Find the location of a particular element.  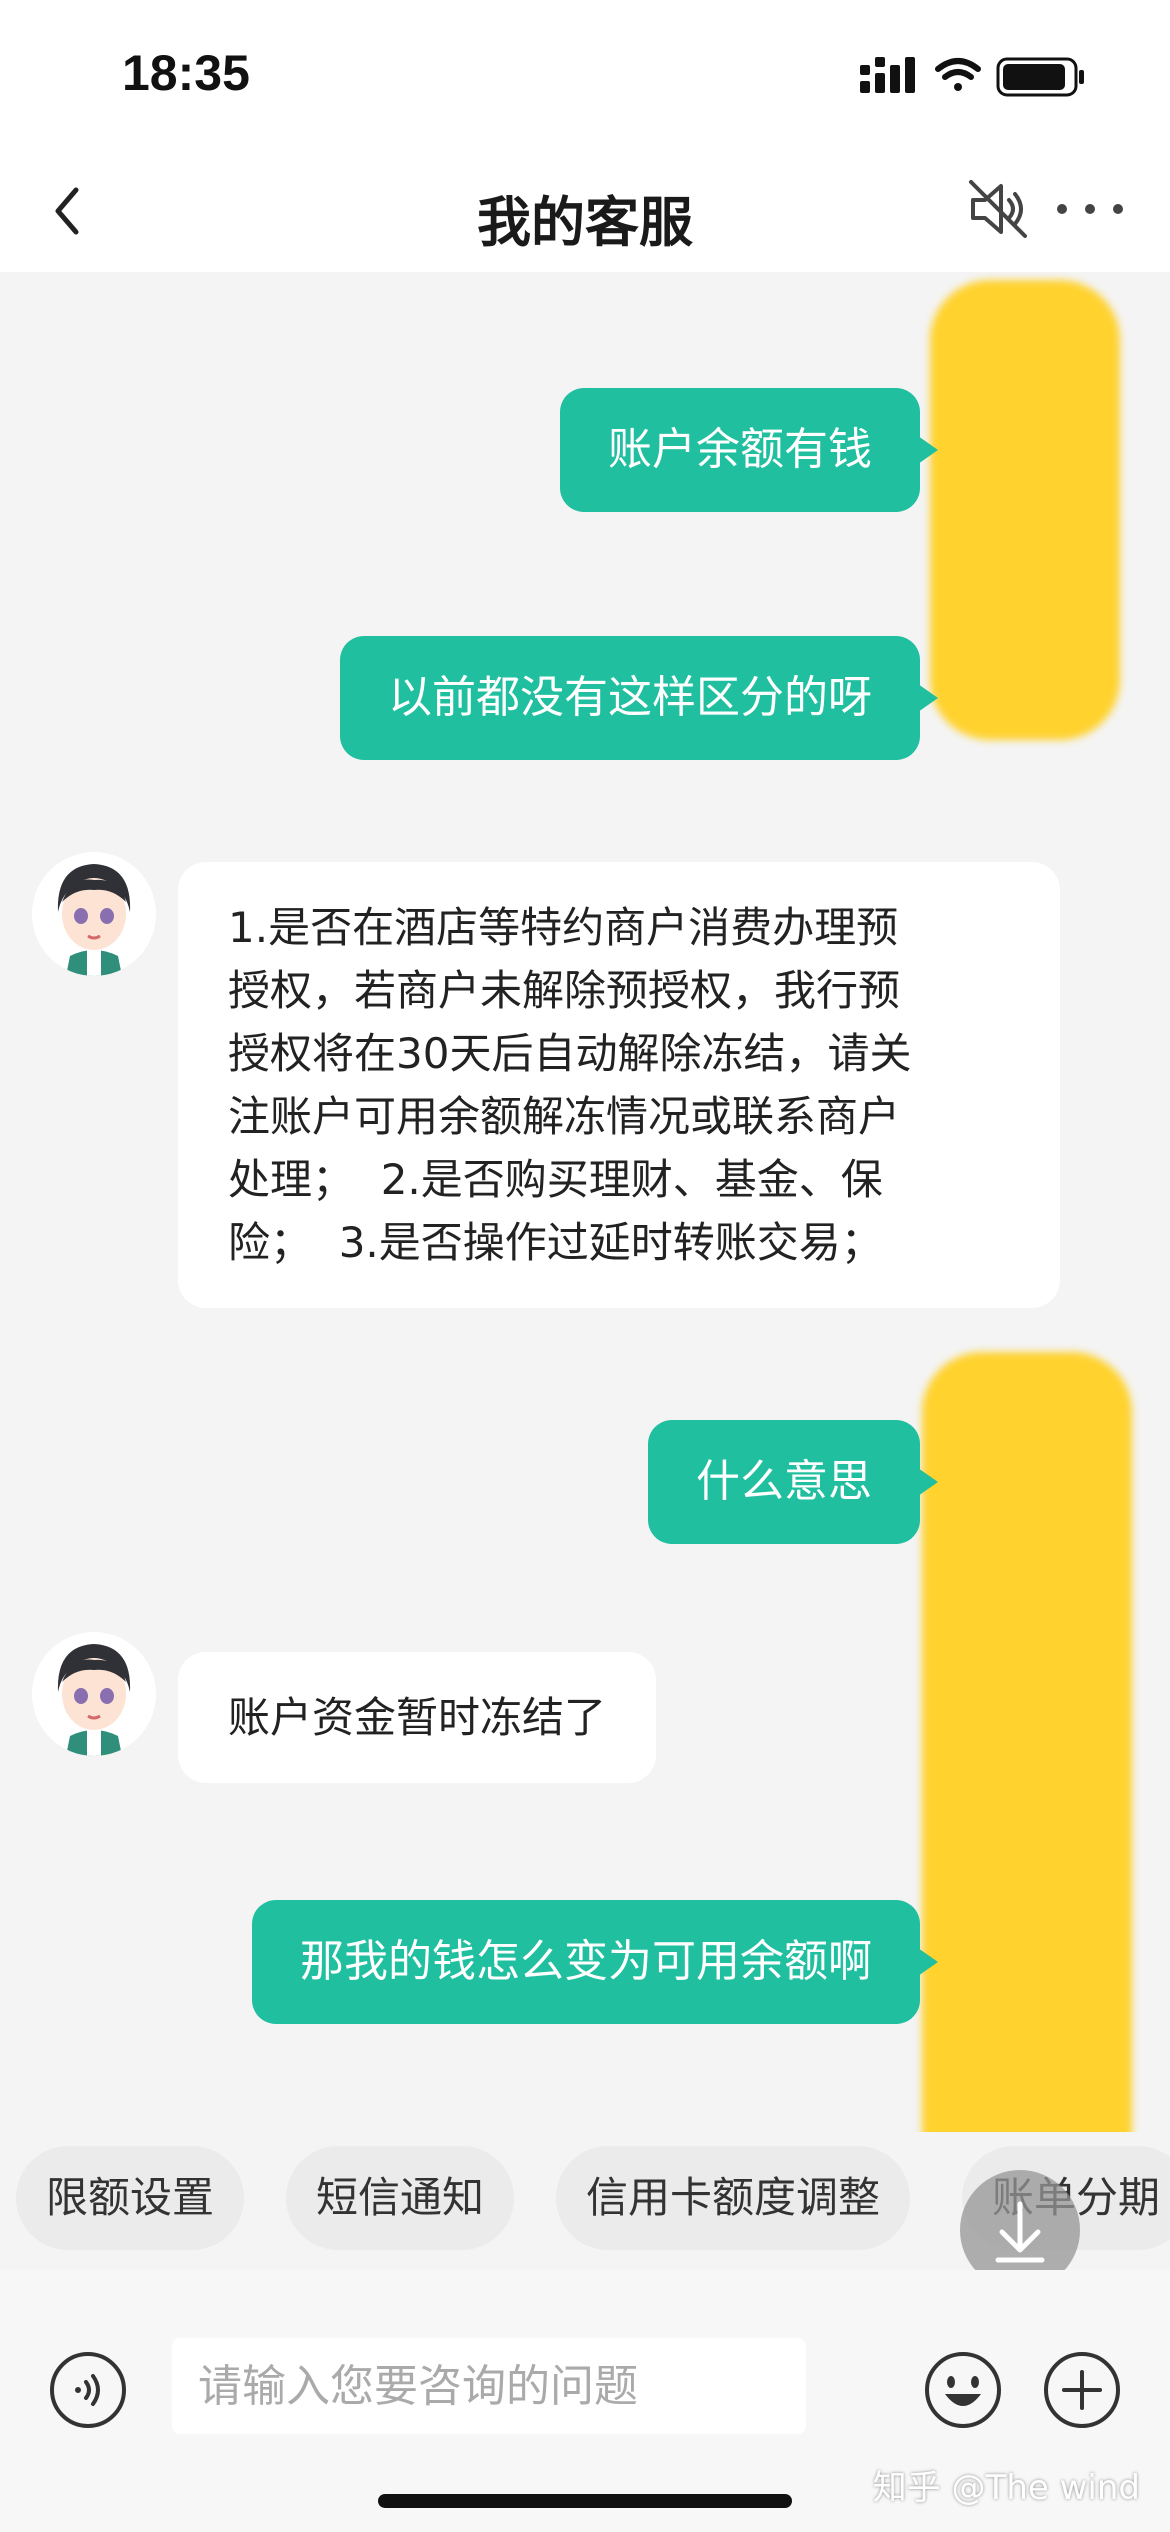

message-line: 险； 3.是否操作过延时转账交易； is located at coordinates (555, 1242).